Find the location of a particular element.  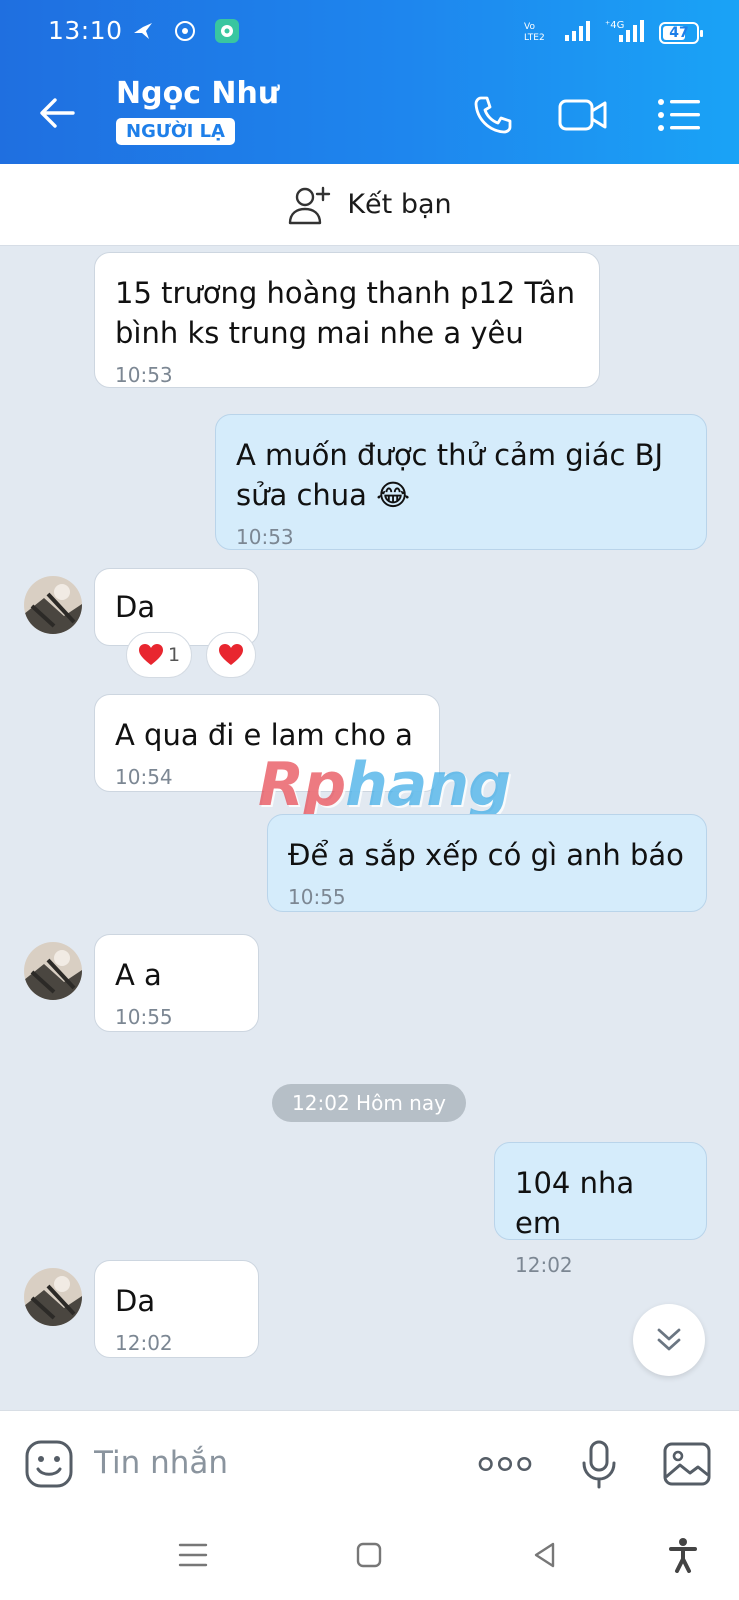

recent-apps-button is located at coordinates (193, 1555).